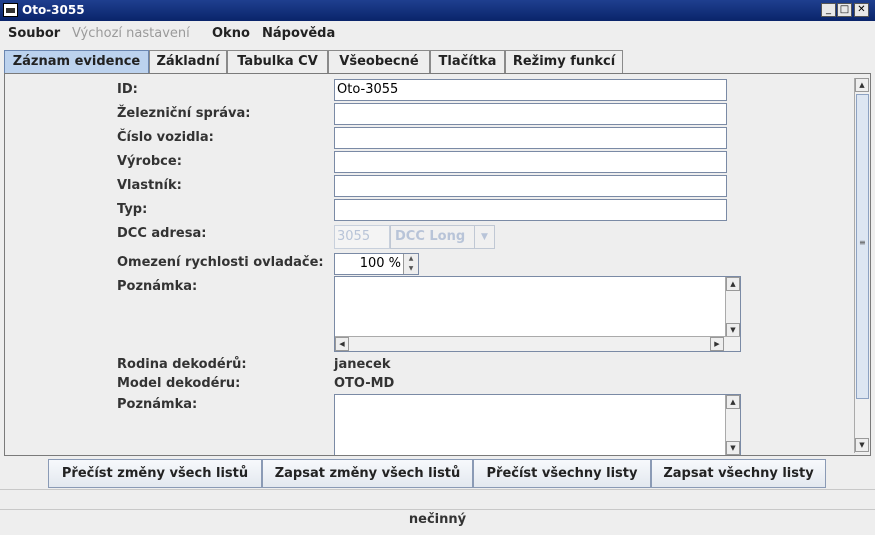  What do you see at coordinates (379, 61) in the screenshot?
I see `tab-general: Všeobecné` at bounding box center [379, 61].